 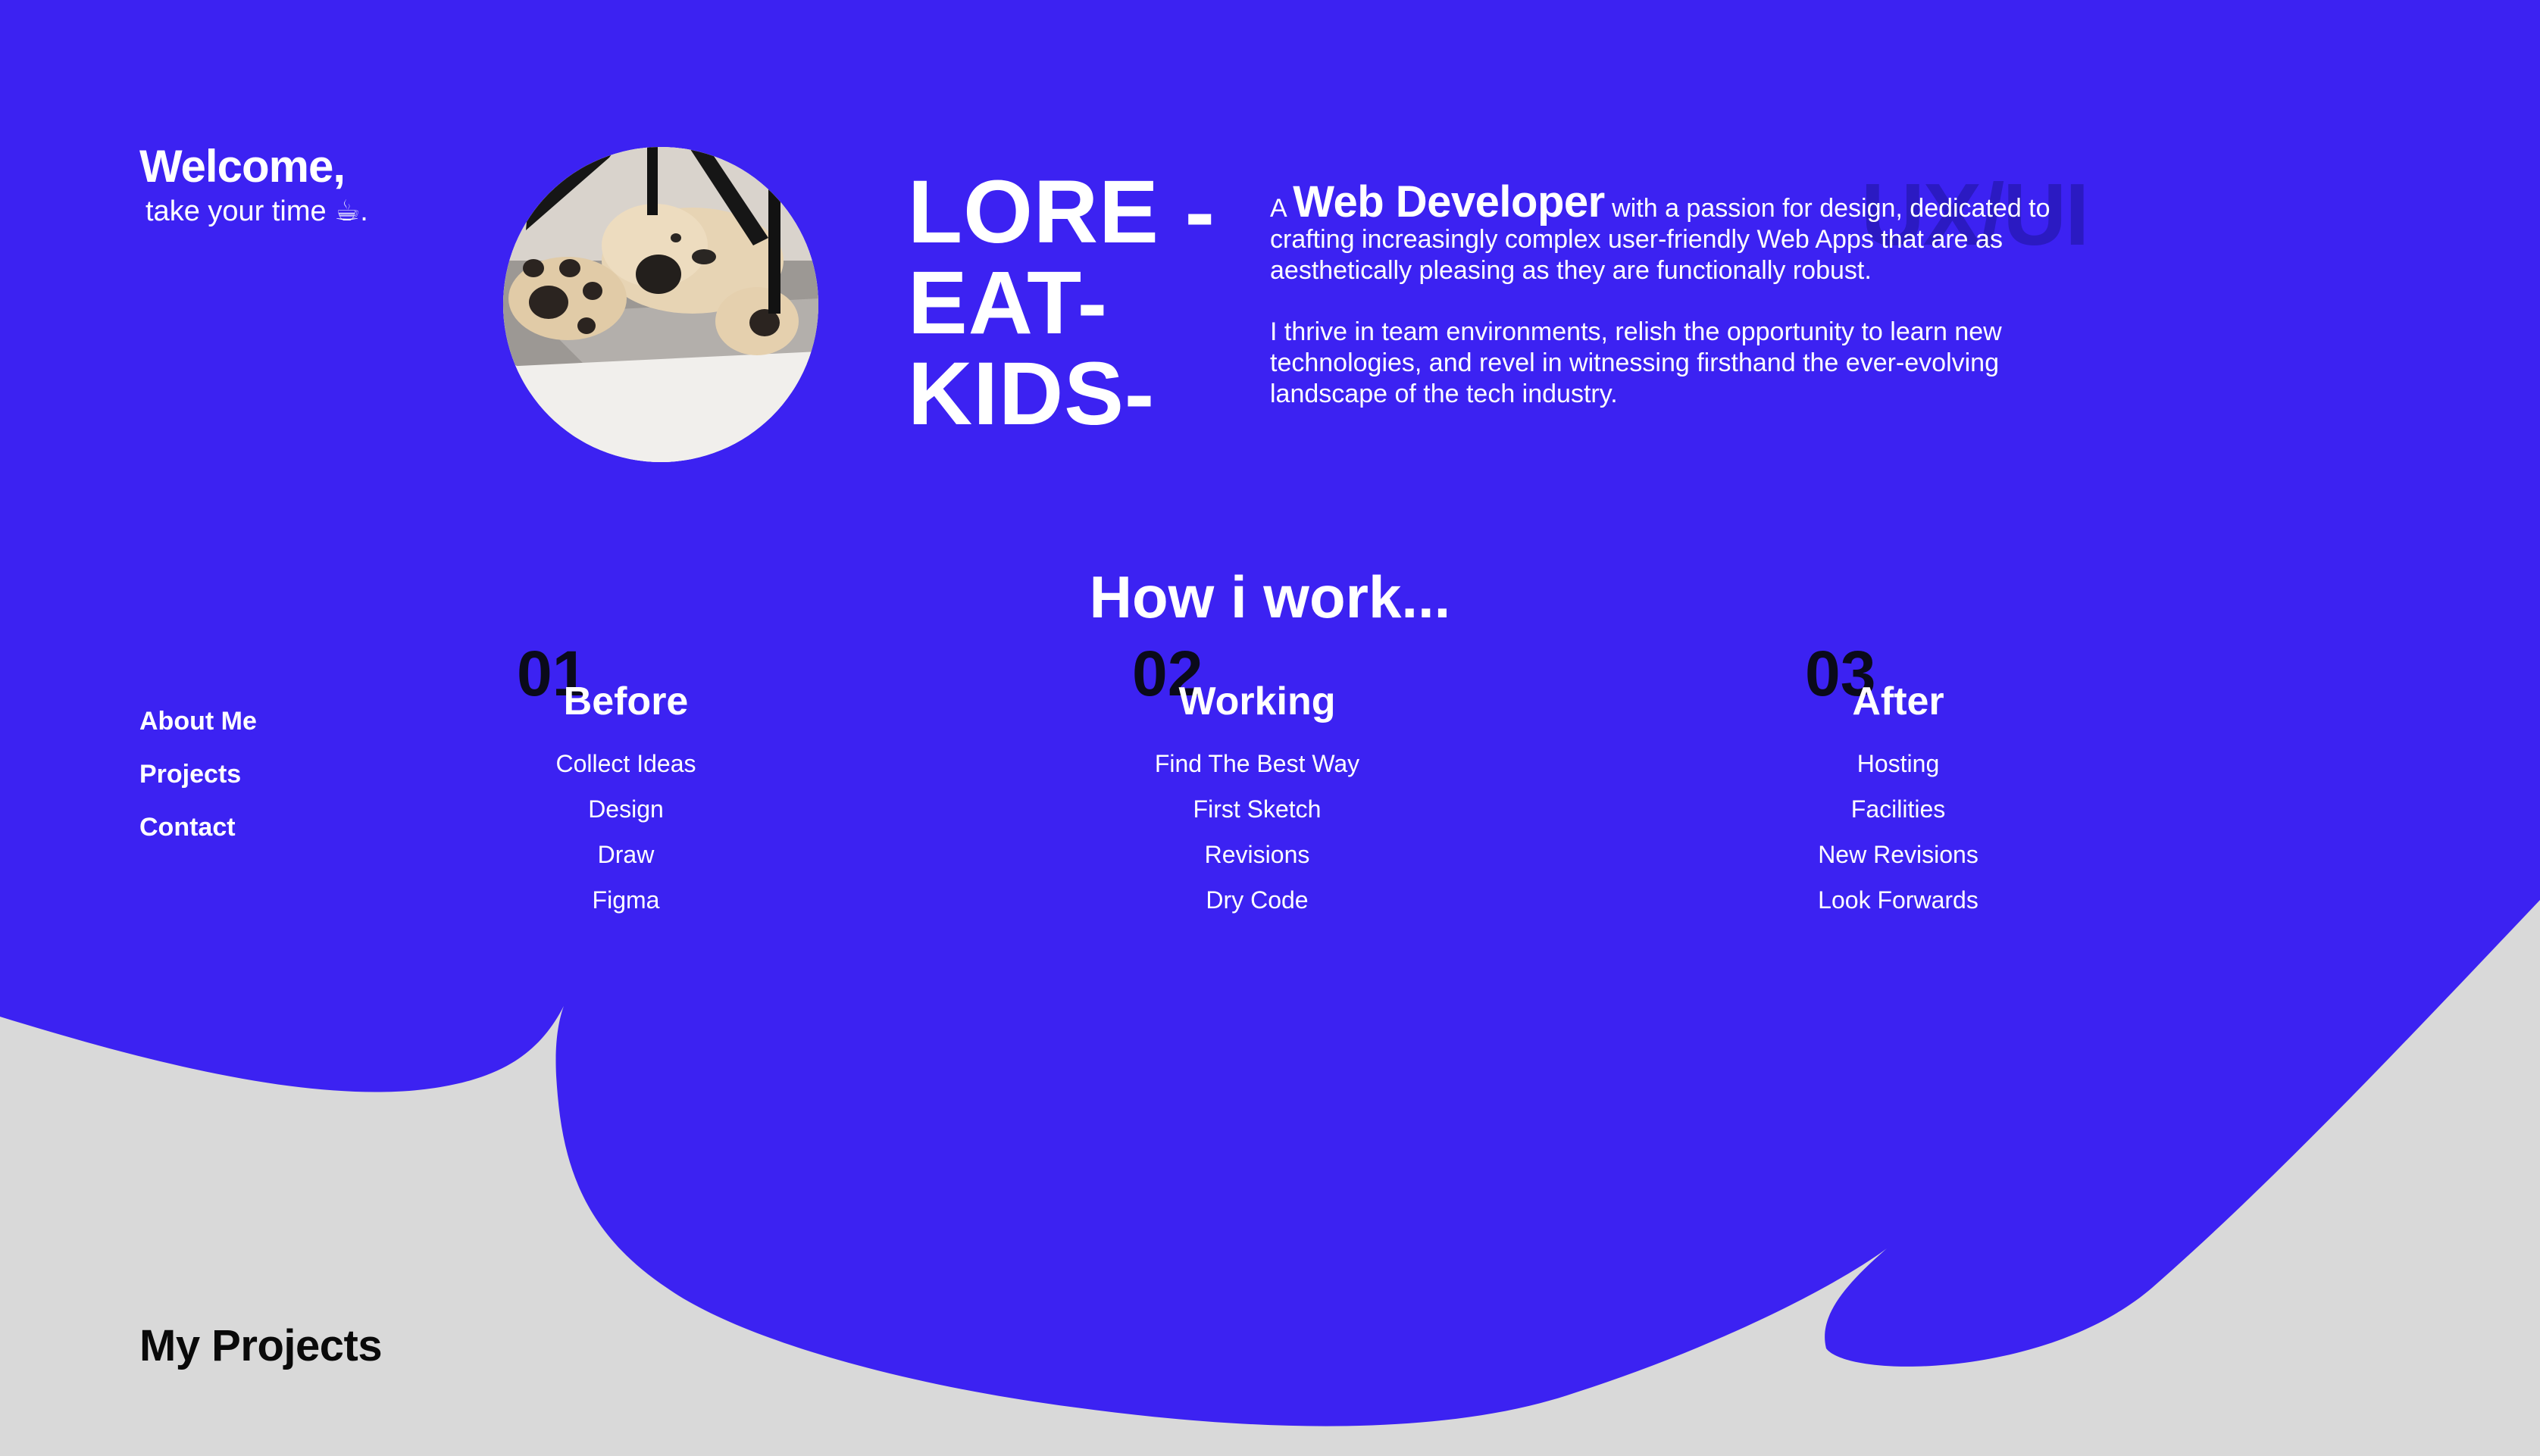 What do you see at coordinates (1258, 900) in the screenshot?
I see `list-item: Dry Code` at bounding box center [1258, 900].